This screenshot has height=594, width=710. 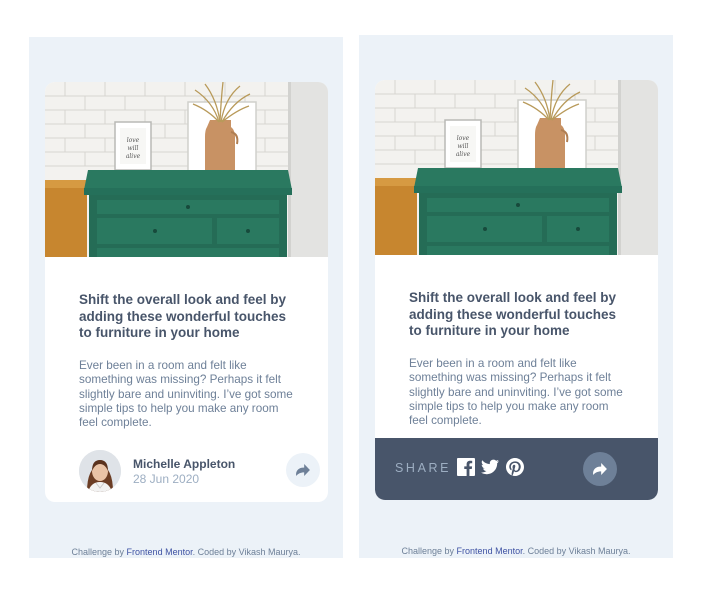 I want to click on share-bar: SHARE, so click(x=516, y=469).